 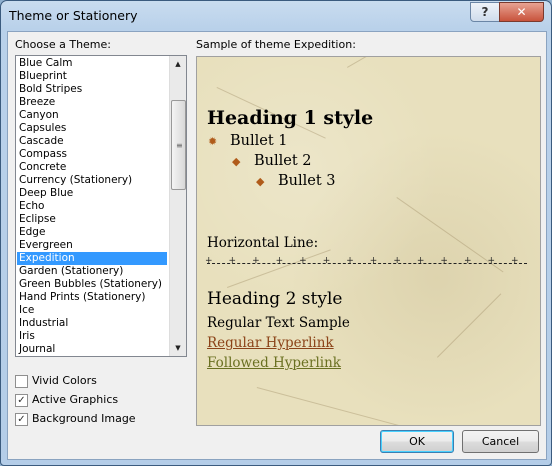 I want to click on theme-list-item: Canyon, so click(x=92, y=115).